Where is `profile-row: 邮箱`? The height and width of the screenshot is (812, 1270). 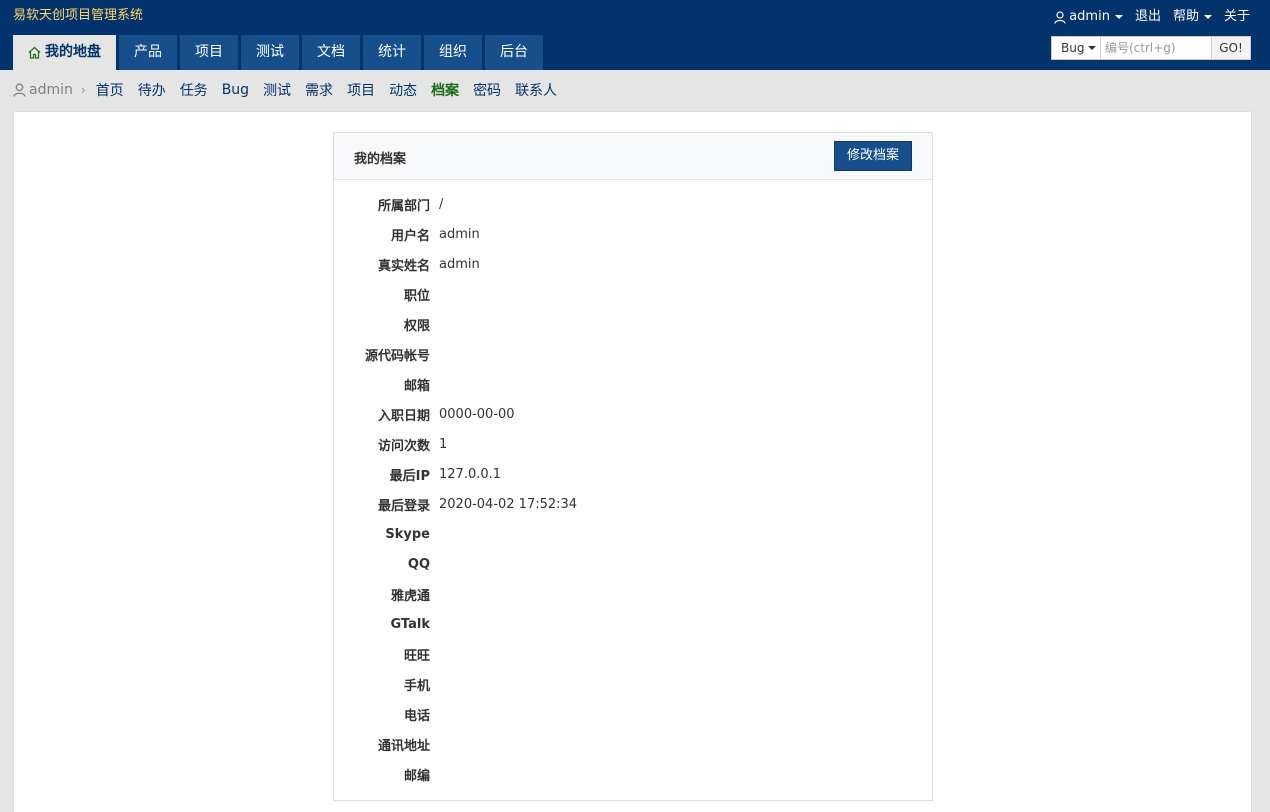 profile-row: 邮箱 is located at coordinates (633, 384).